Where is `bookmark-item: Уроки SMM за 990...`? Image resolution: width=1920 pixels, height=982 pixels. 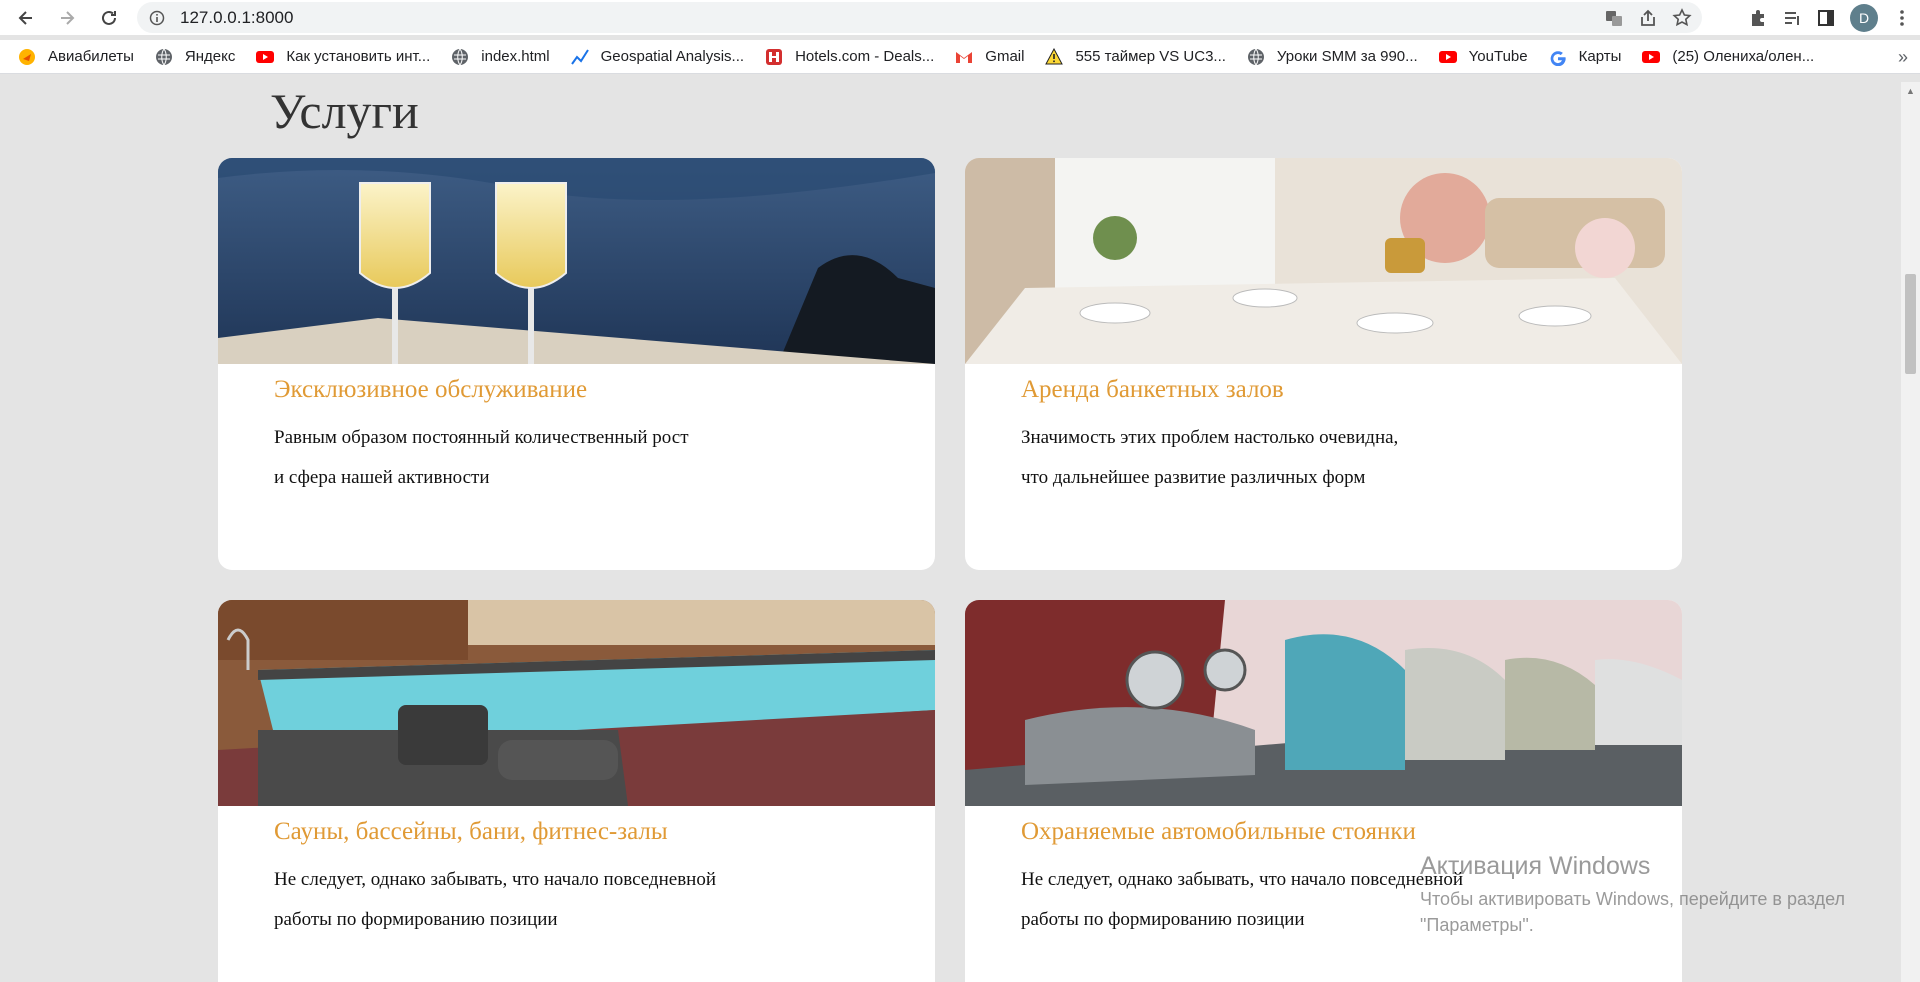 bookmark-item: Уроки SMM за 990... is located at coordinates (1337, 57).